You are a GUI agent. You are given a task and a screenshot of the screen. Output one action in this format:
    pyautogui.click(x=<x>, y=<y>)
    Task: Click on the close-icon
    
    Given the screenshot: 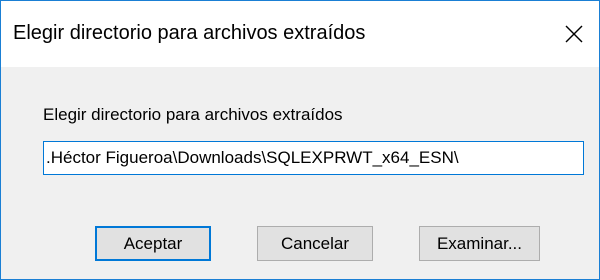 What is the action you would take?
    pyautogui.click(x=574, y=34)
    